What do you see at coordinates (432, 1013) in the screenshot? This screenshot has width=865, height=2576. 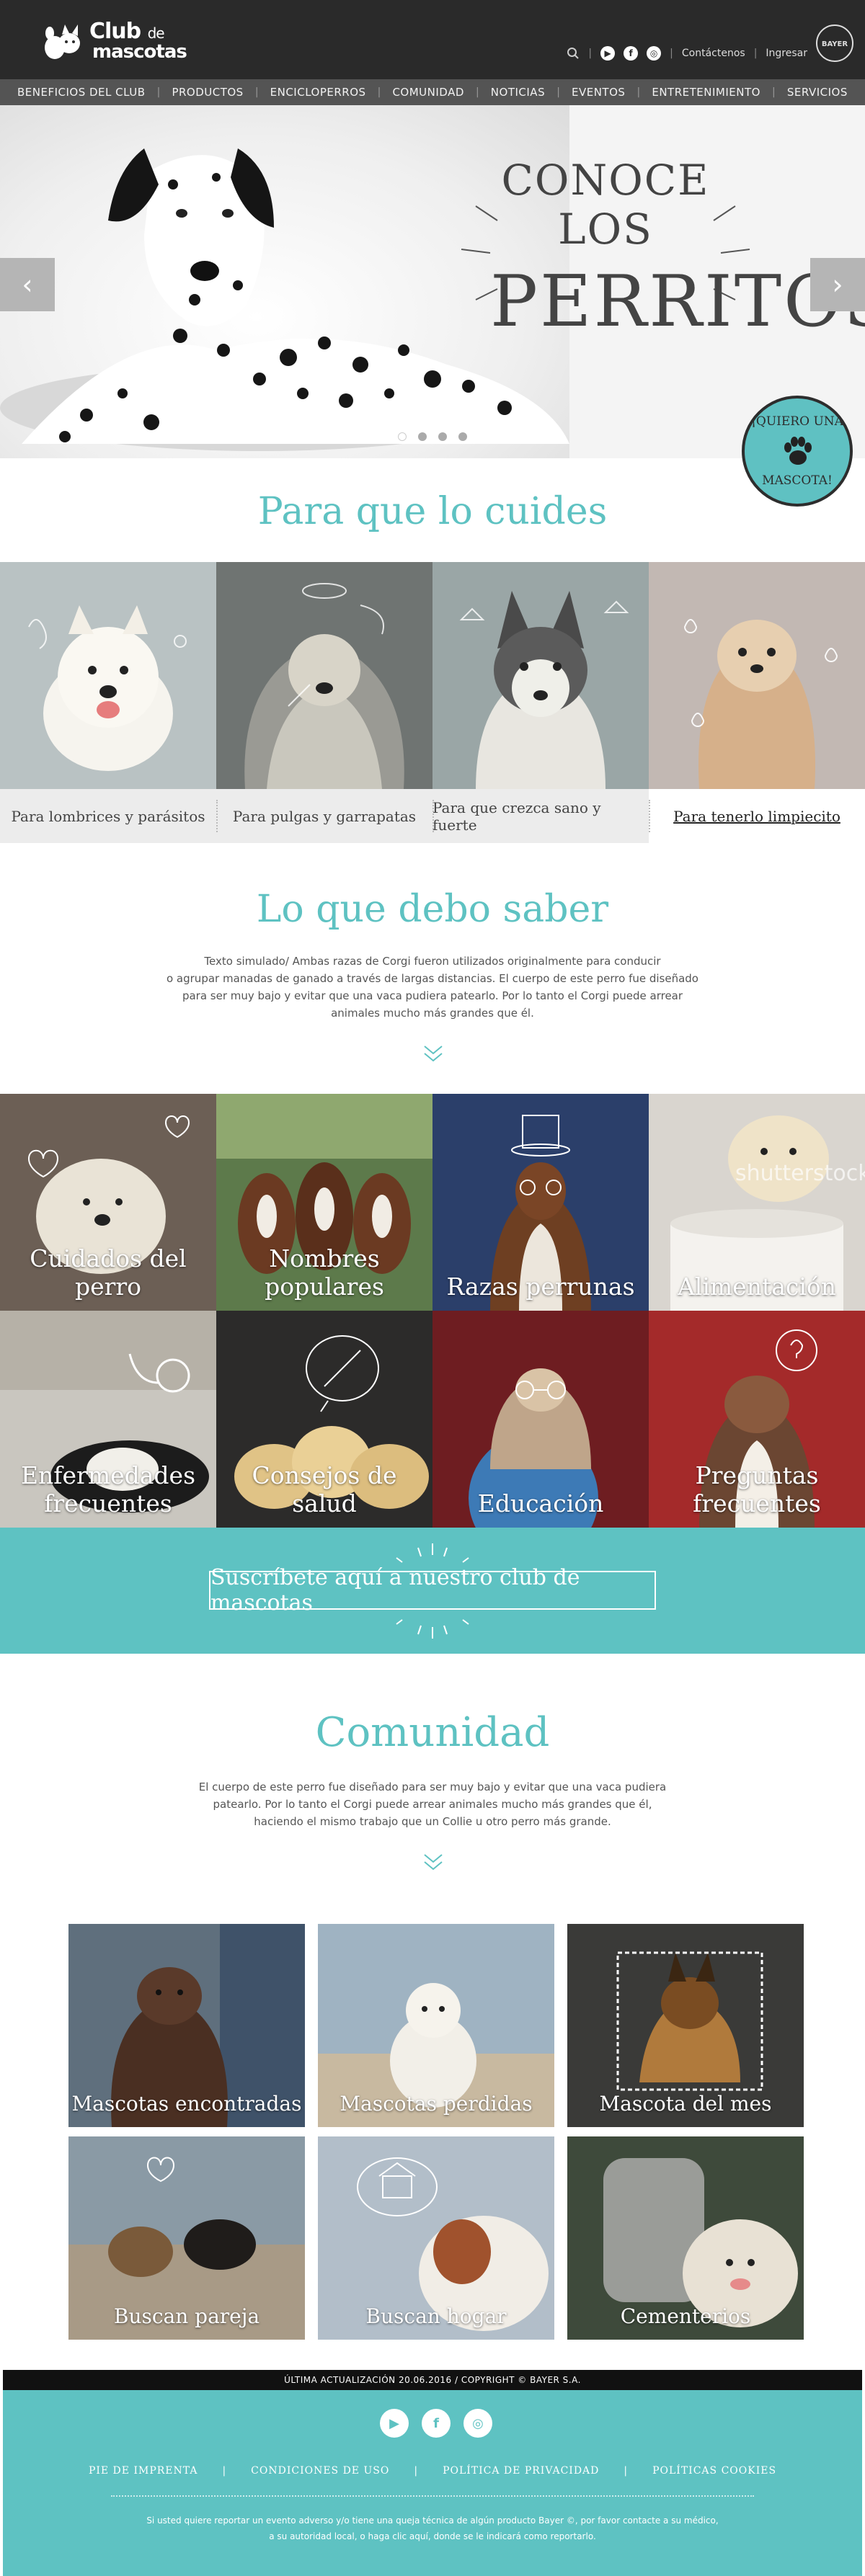 I see `text-line: animales mucho más grandes que él.` at bounding box center [432, 1013].